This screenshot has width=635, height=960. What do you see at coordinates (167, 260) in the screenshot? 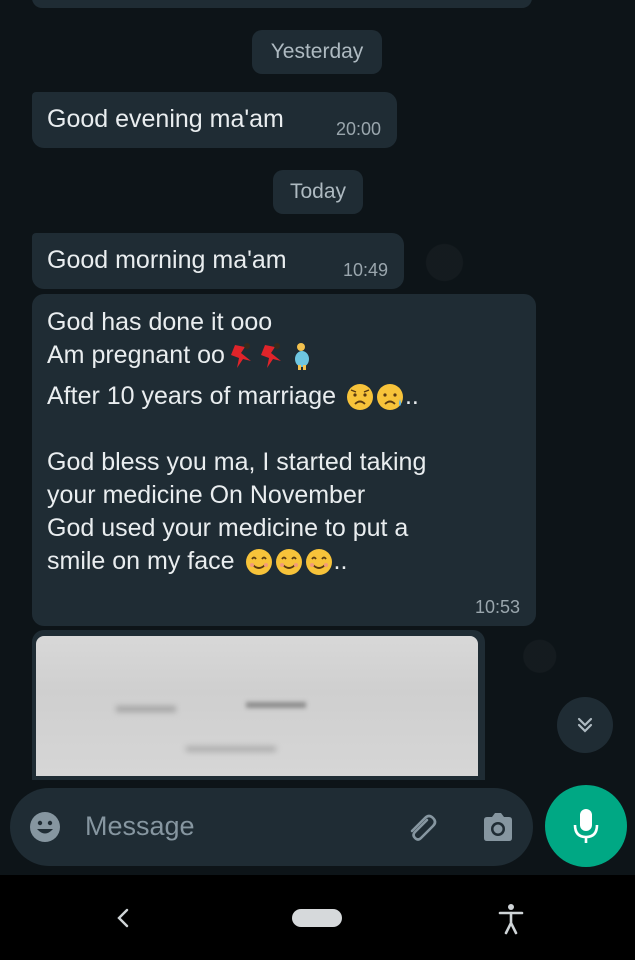
I see `message-text: Good morning ma'am` at bounding box center [167, 260].